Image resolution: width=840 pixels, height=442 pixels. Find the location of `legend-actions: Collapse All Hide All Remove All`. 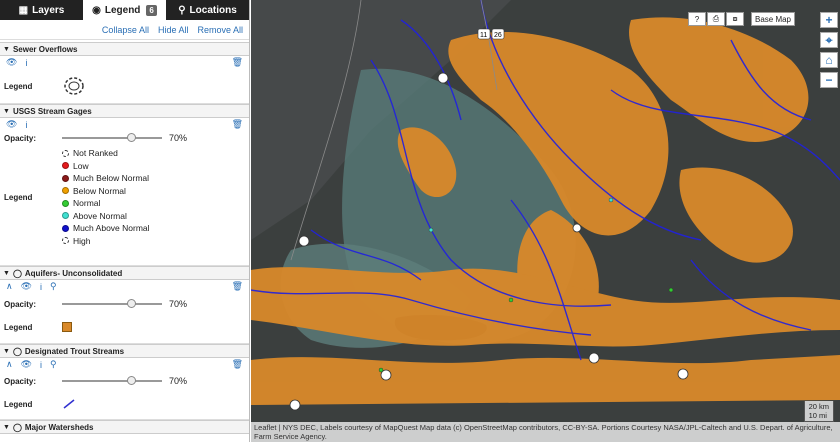

legend-actions: Collapse All Hide All Remove All is located at coordinates (124, 30).